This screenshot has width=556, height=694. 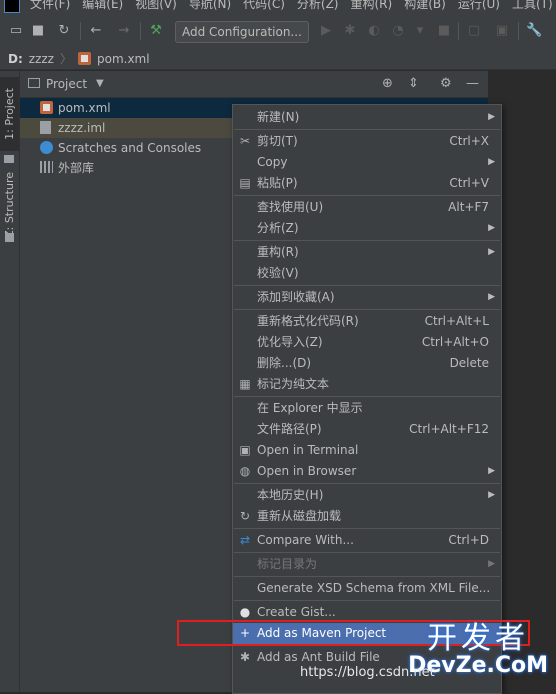 What do you see at coordinates (156, 6) in the screenshot?
I see `menu-view: 视图(V)` at bounding box center [156, 6].